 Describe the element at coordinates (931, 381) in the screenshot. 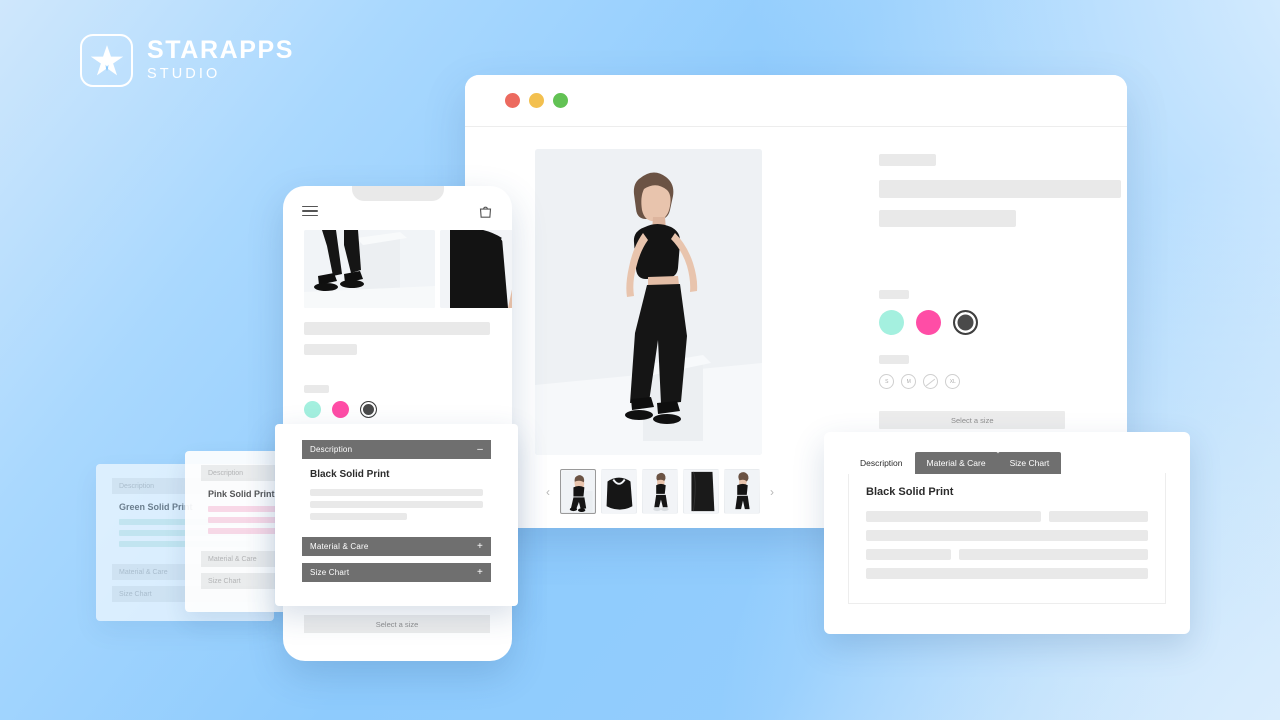

I see `size-option-l: L` at that location.